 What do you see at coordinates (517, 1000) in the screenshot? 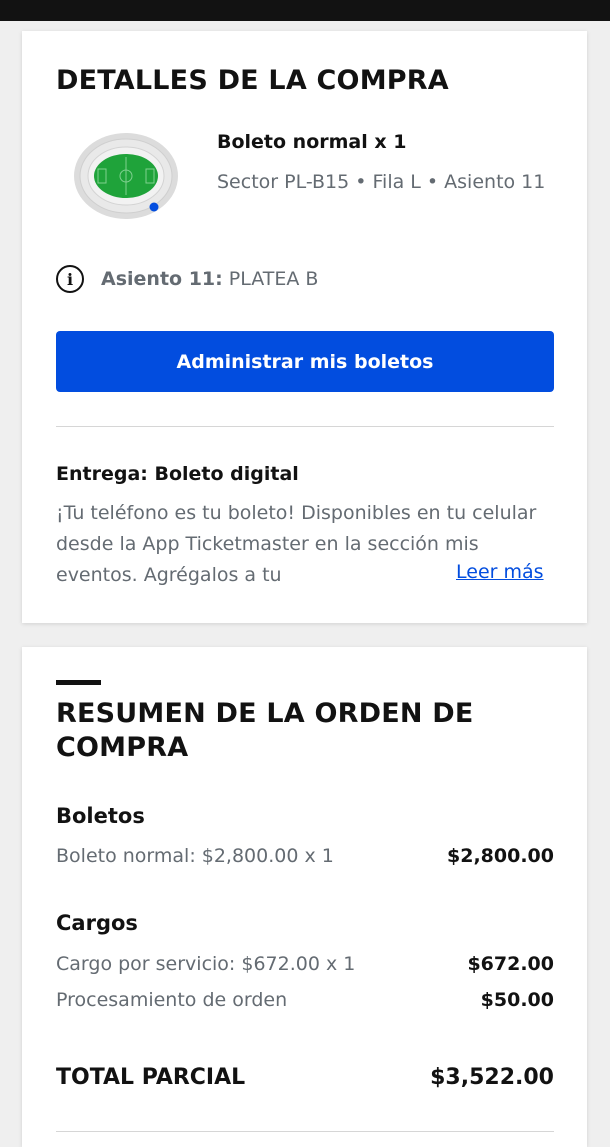
I see `charge-line-amount: $50.00` at bounding box center [517, 1000].